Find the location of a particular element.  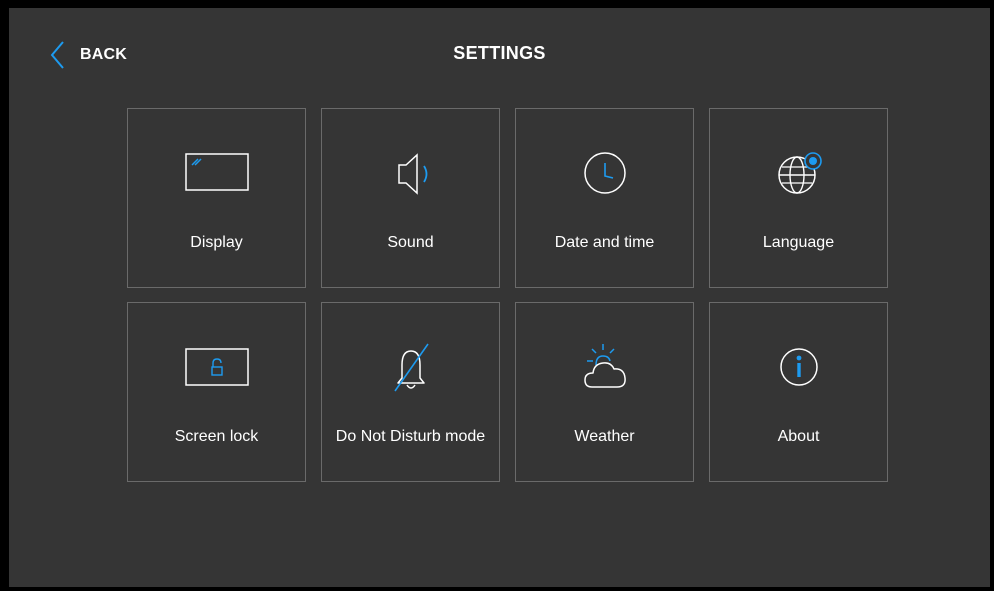

tile-label: Do Not Disturb mode is located at coordinates (410, 436).